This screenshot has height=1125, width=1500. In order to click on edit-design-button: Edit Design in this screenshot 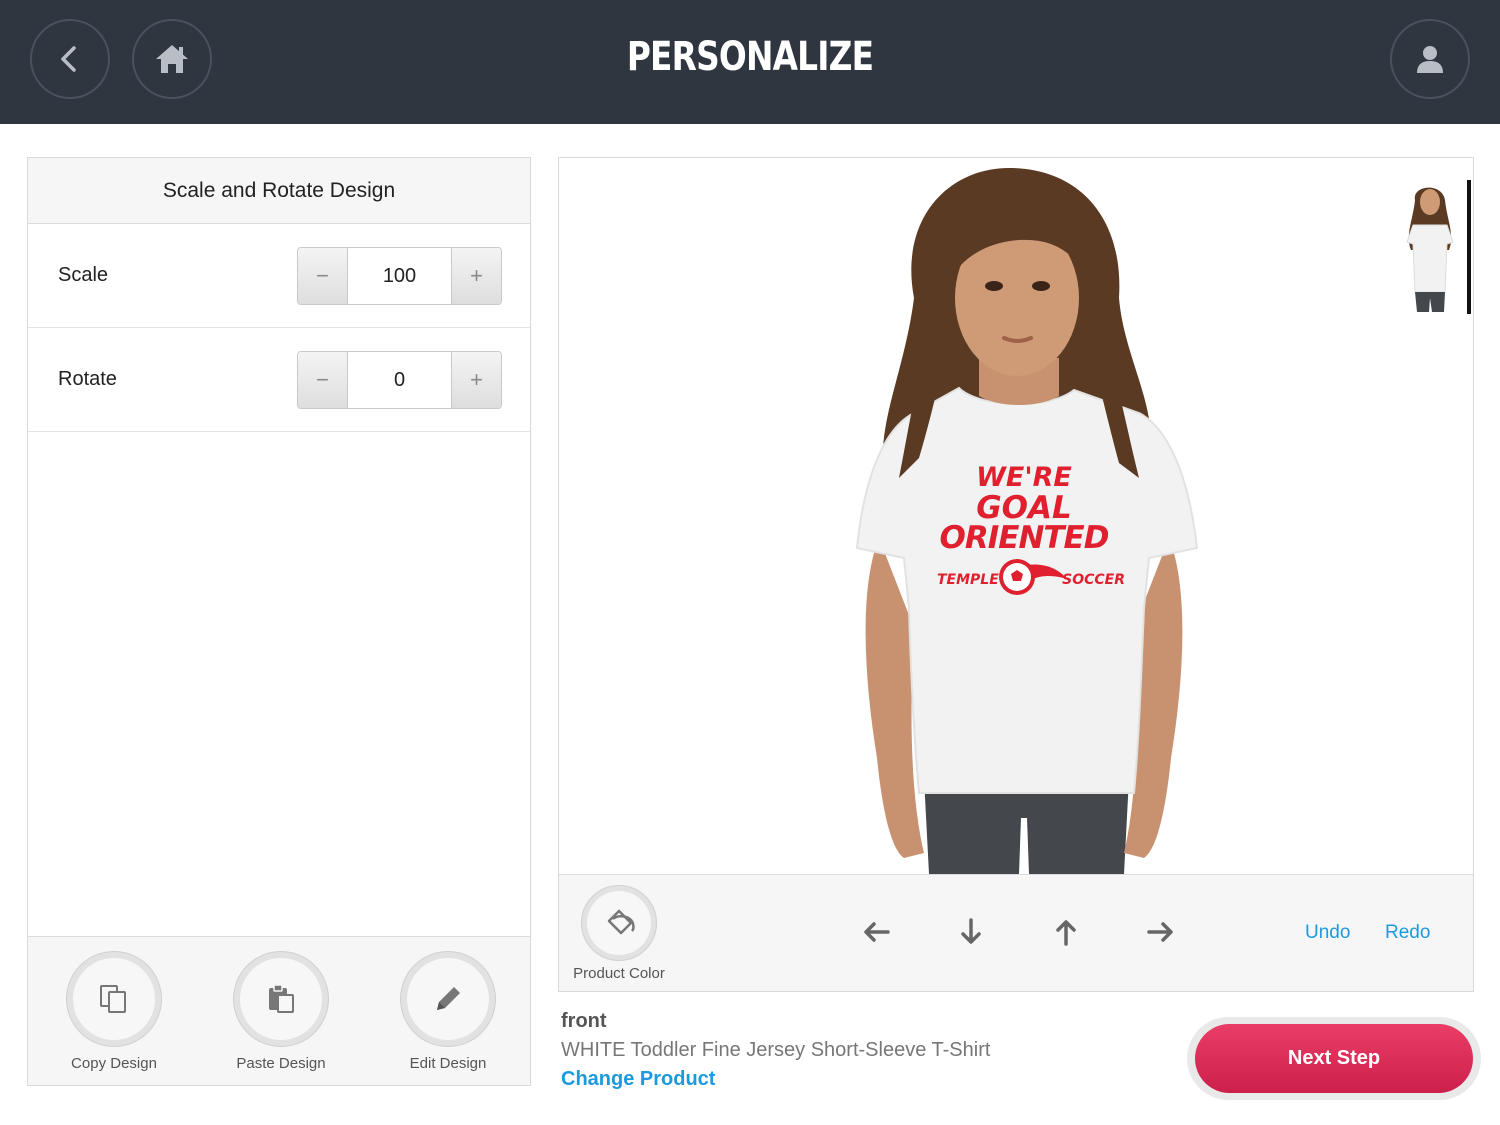, I will do `click(448, 1011)`.